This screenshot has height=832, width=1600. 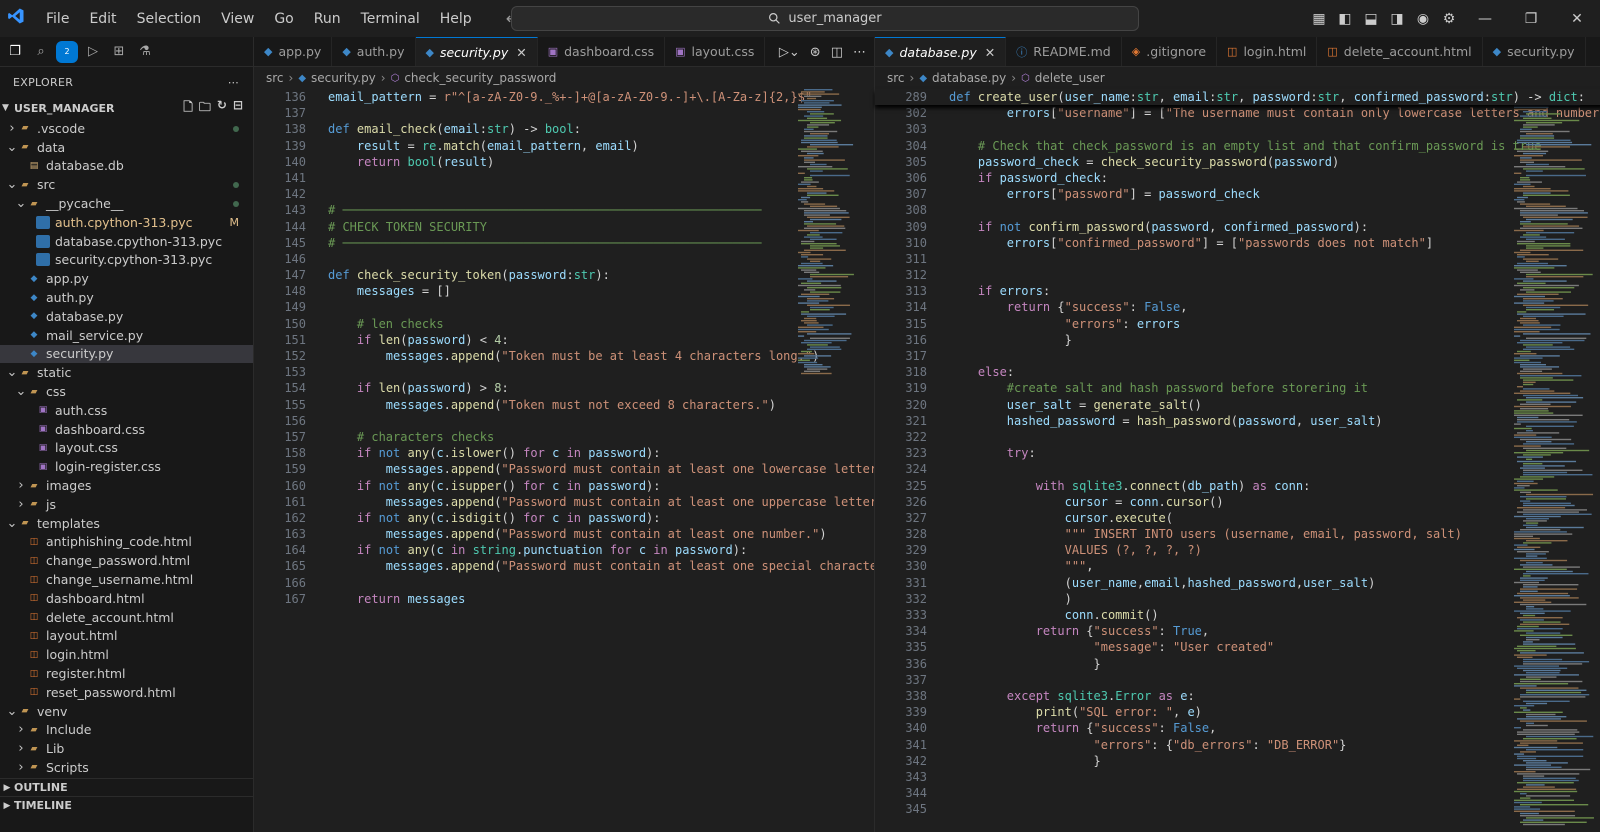 What do you see at coordinates (1070, 78) in the screenshot?
I see `breadcrumb-item: delete_user` at bounding box center [1070, 78].